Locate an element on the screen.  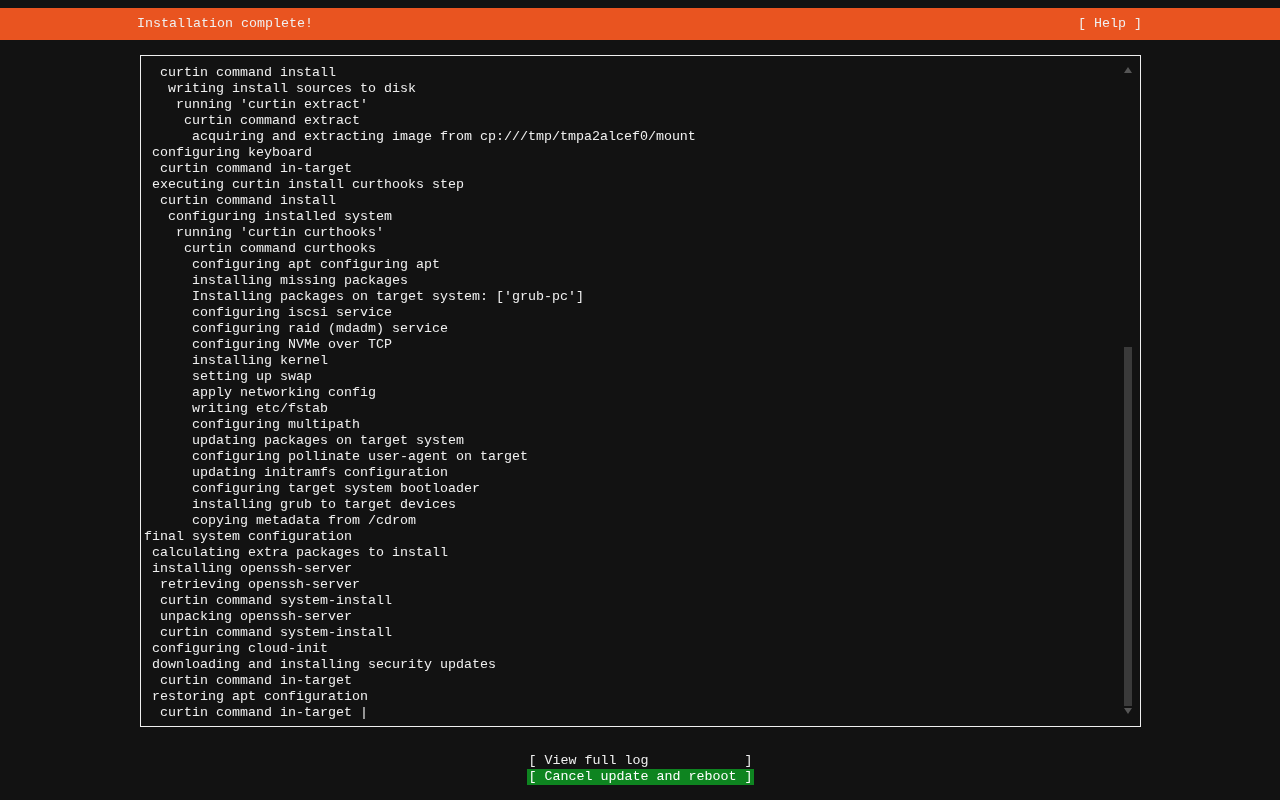
log-line: acquiring and extracting image from cp:///tmp/tmpa2alcef0/mount is located at coordinates (443, 137).